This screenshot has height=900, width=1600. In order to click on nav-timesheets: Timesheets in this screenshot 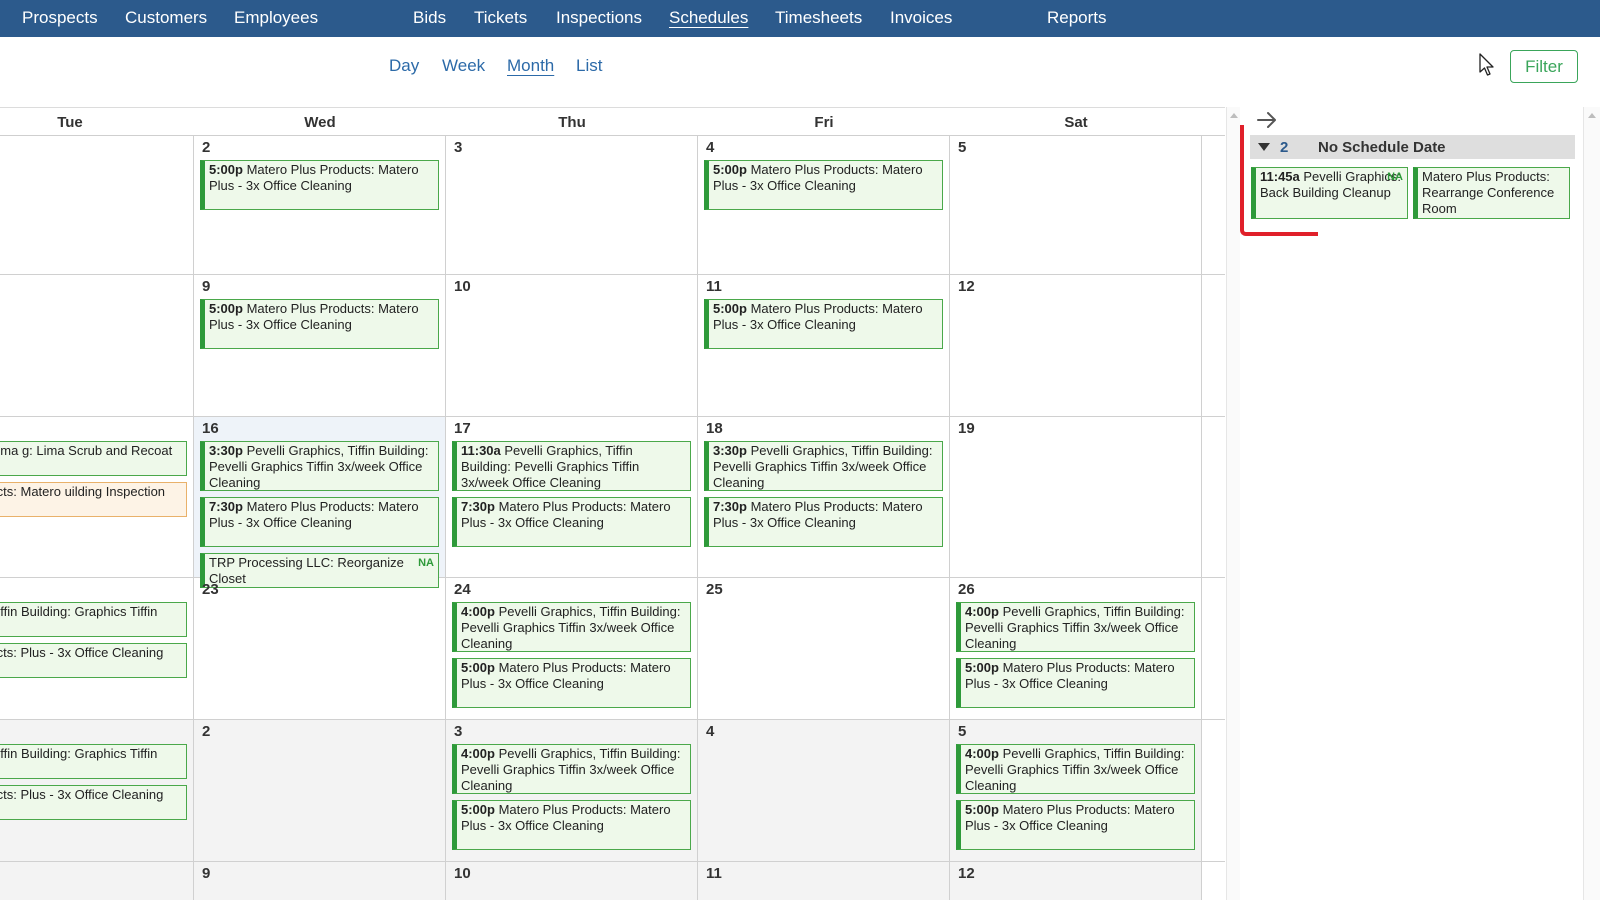, I will do `click(818, 18)`.